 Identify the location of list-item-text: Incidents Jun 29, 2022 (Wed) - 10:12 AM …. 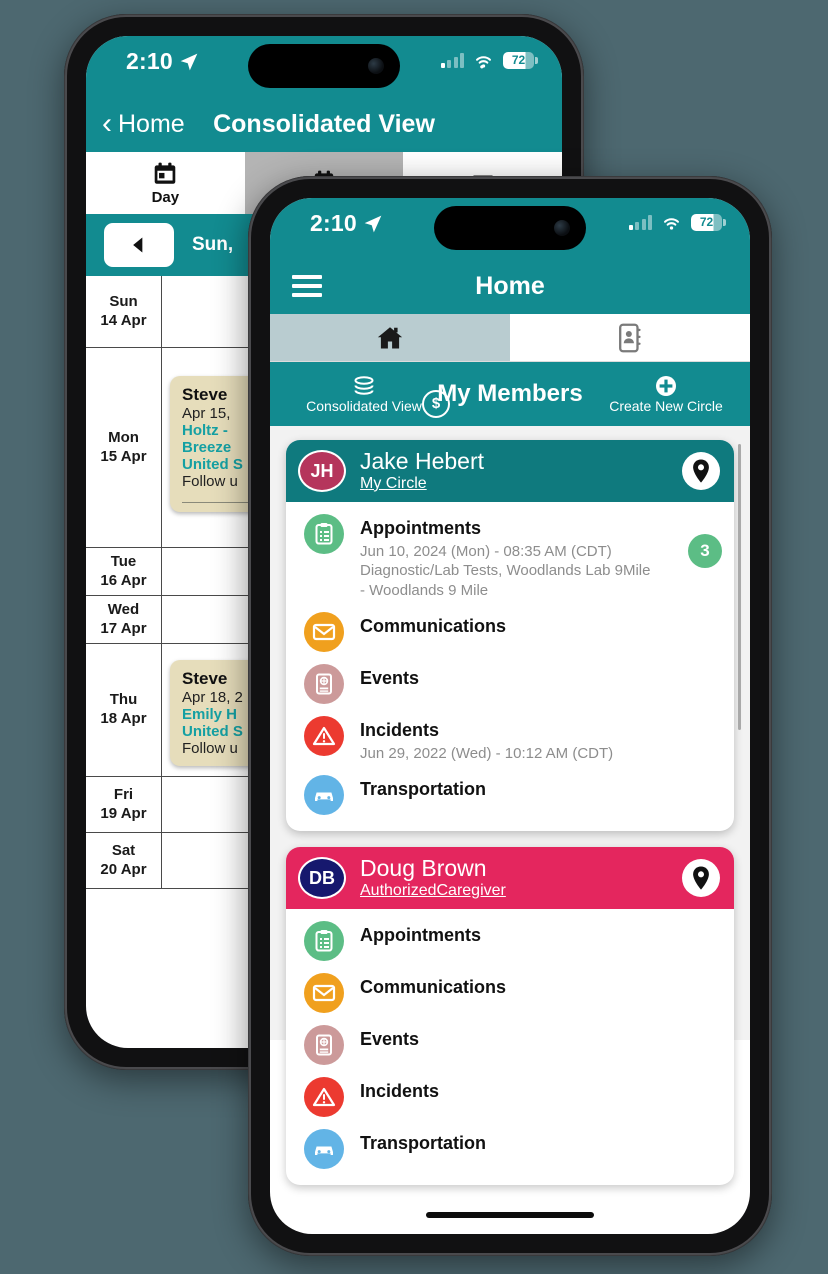
(540, 739).